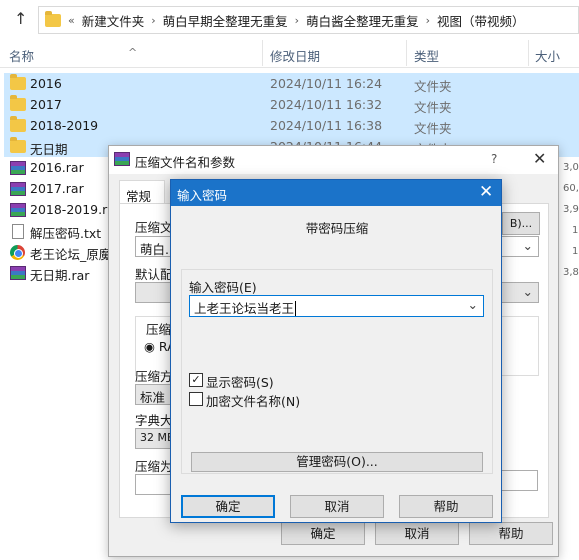  Describe the element at coordinates (122, 159) in the screenshot. I see `winrar-icon` at that location.